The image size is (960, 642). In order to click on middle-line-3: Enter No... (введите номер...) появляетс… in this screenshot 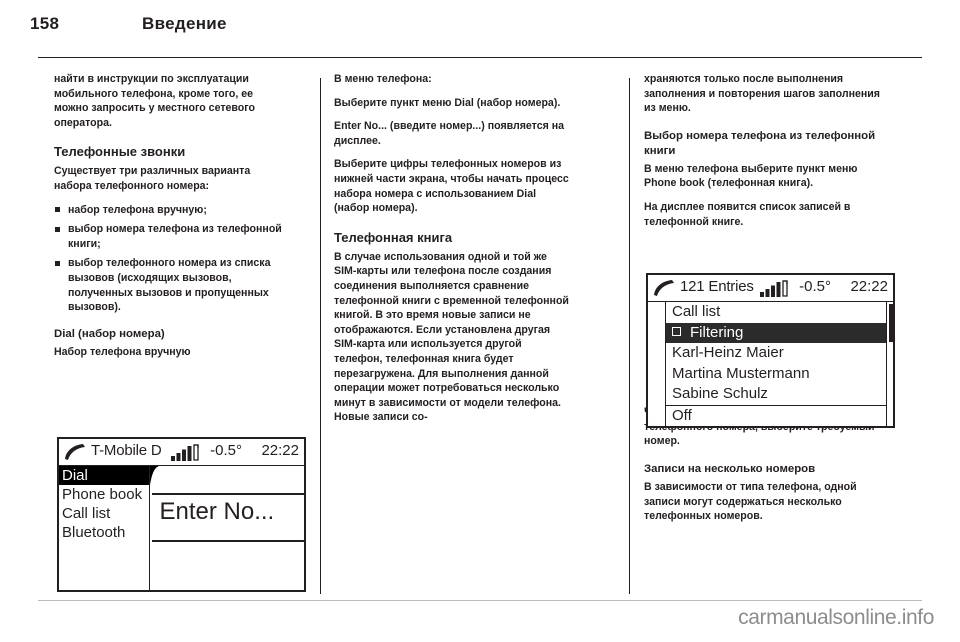, I will do `click(449, 133)`.